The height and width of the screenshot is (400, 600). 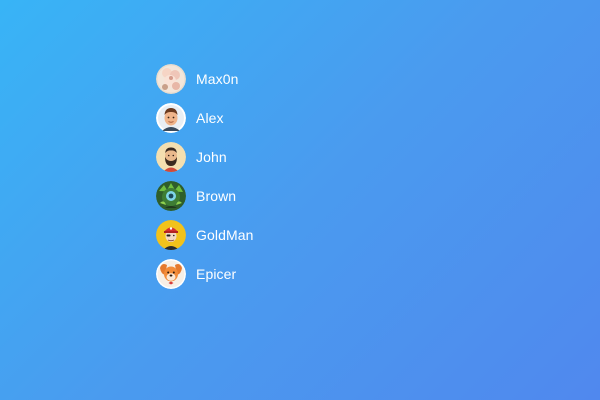 I want to click on user-item-epicer: Epicer, so click(x=205, y=274).